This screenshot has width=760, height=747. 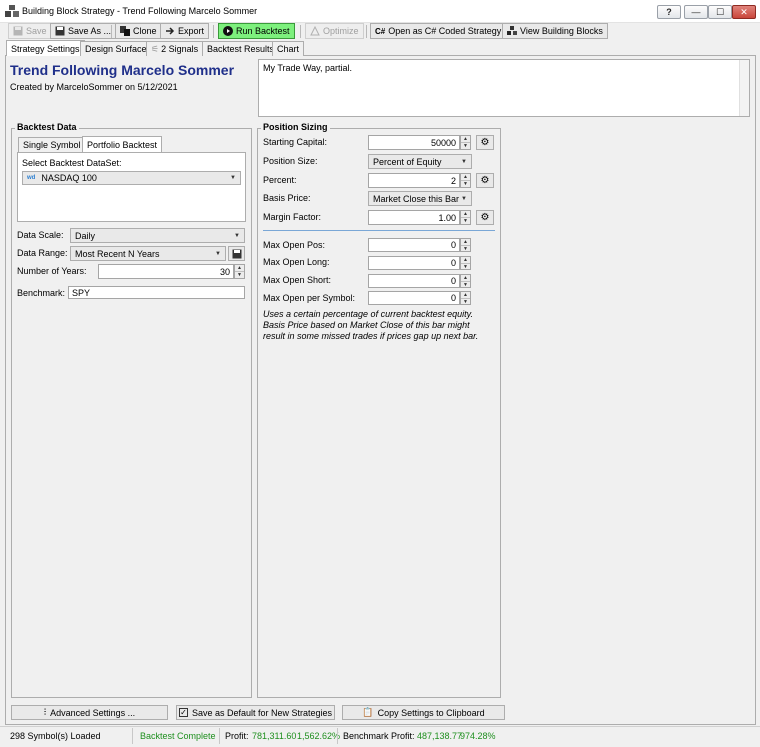 What do you see at coordinates (36, 31) in the screenshot?
I see `save-label: Save` at bounding box center [36, 31].